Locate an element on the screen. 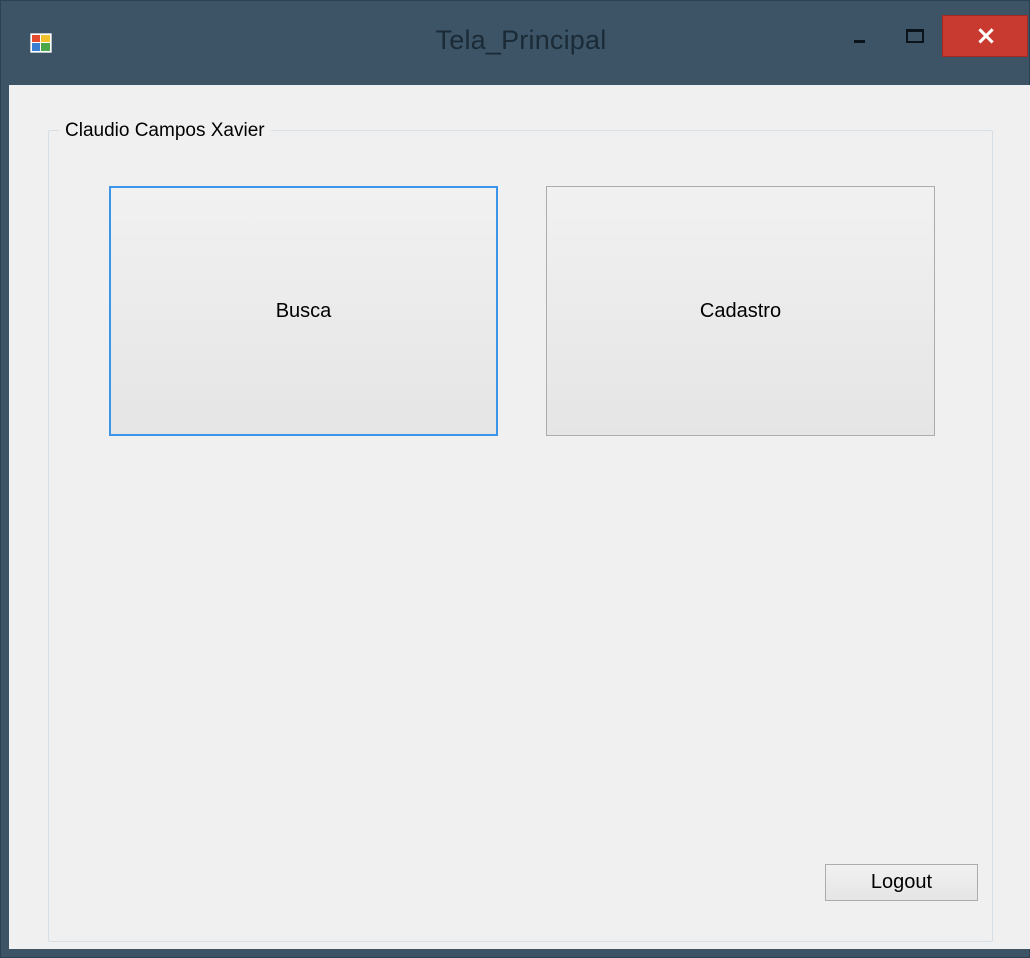 The image size is (1030, 958). cadastro-button: Cadastro is located at coordinates (740, 311).